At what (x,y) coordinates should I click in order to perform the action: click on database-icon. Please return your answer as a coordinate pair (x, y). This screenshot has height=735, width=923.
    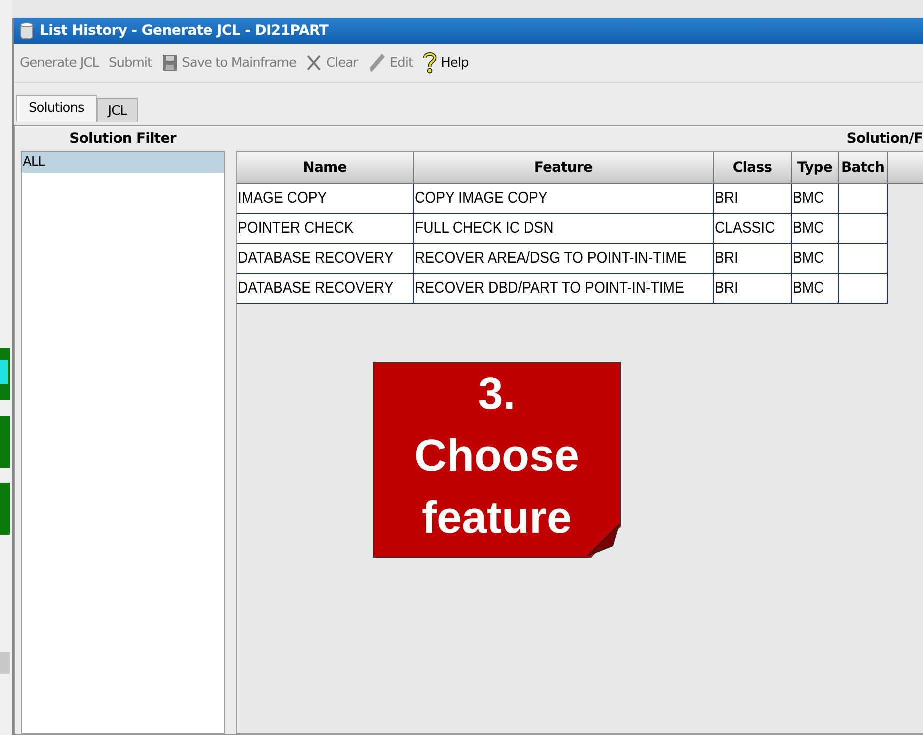
    Looking at the image, I should click on (27, 31).